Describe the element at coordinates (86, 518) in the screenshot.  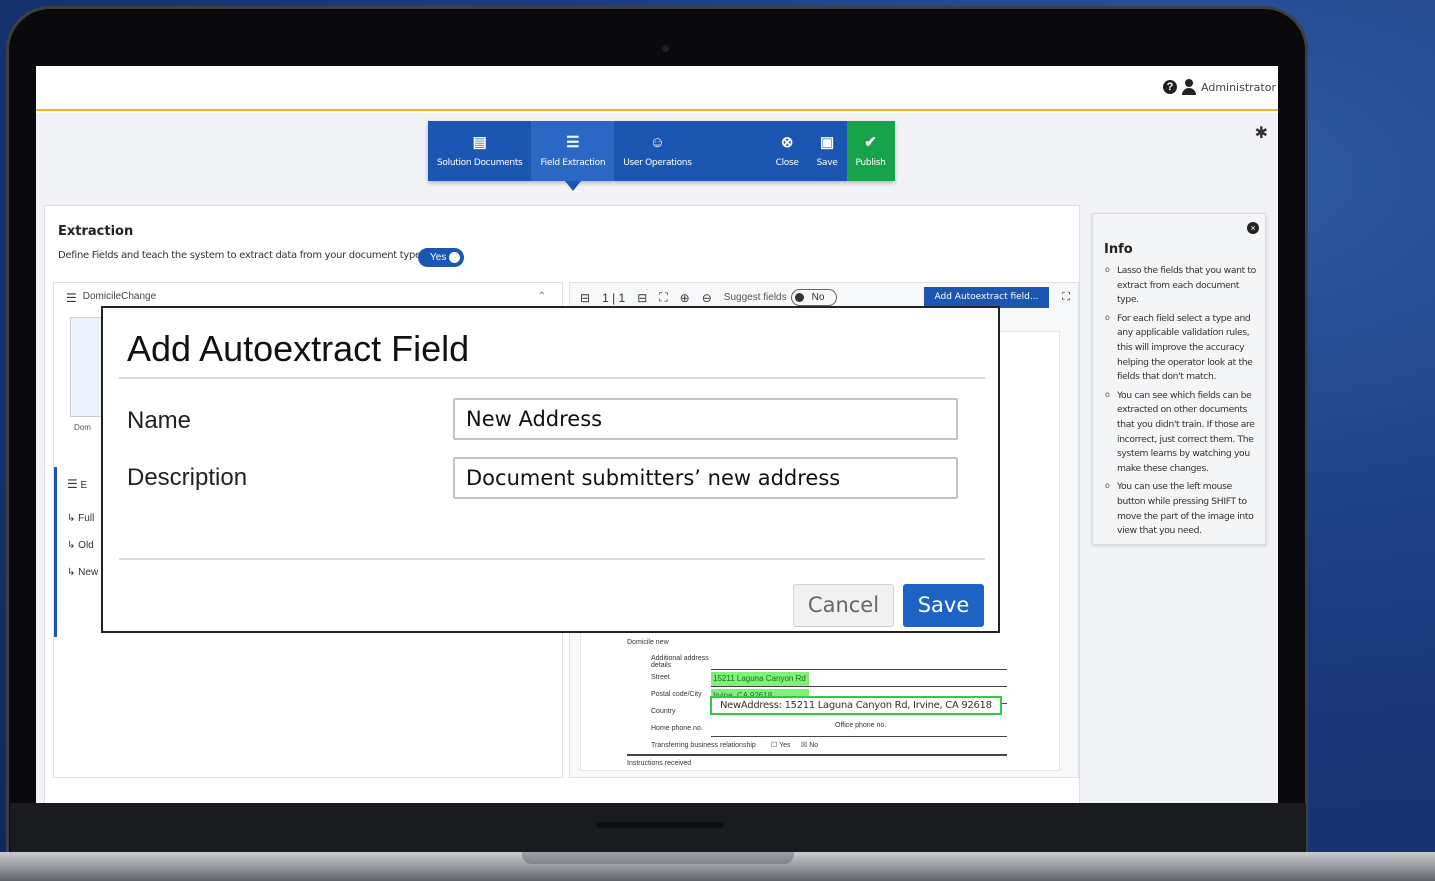
I see `field-label: Full` at that location.